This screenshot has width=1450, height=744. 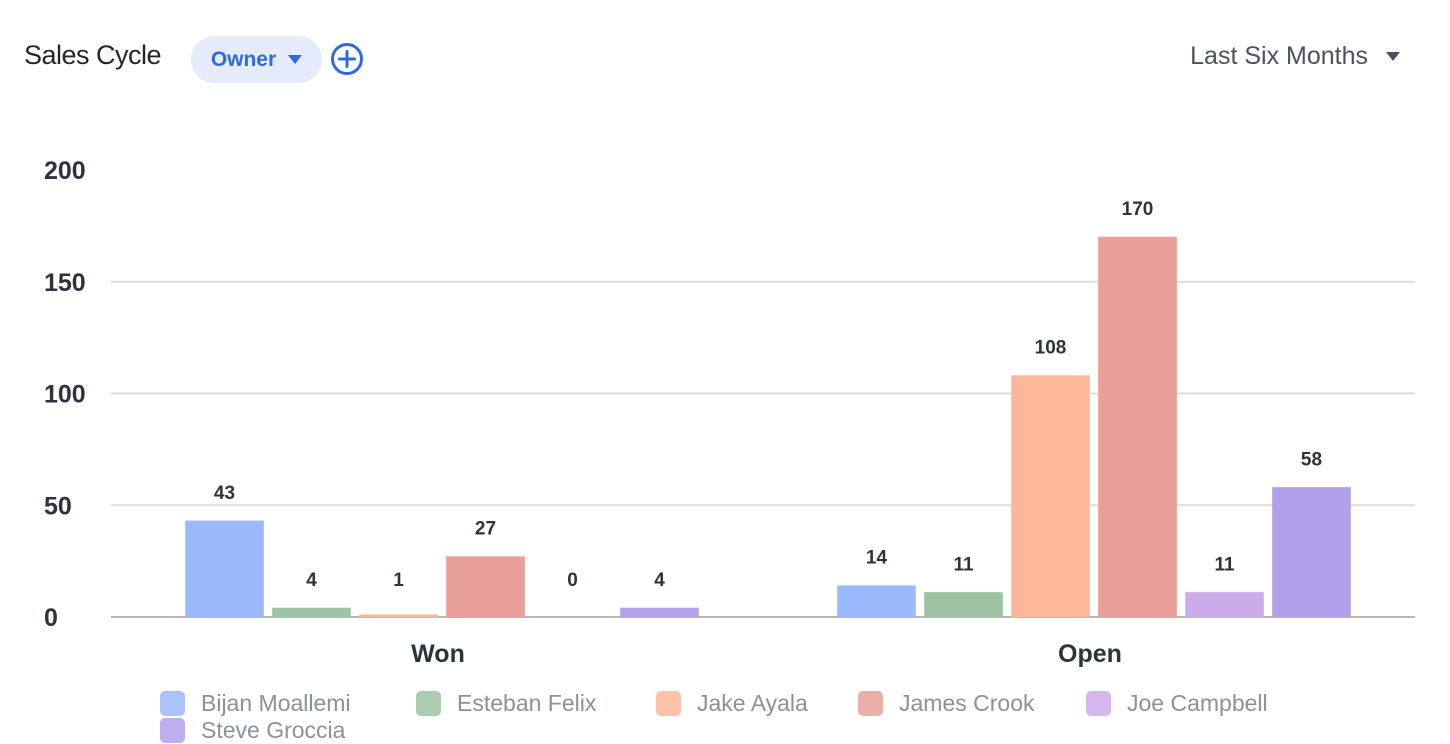 I want to click on data-label: 0, so click(x=572, y=580).